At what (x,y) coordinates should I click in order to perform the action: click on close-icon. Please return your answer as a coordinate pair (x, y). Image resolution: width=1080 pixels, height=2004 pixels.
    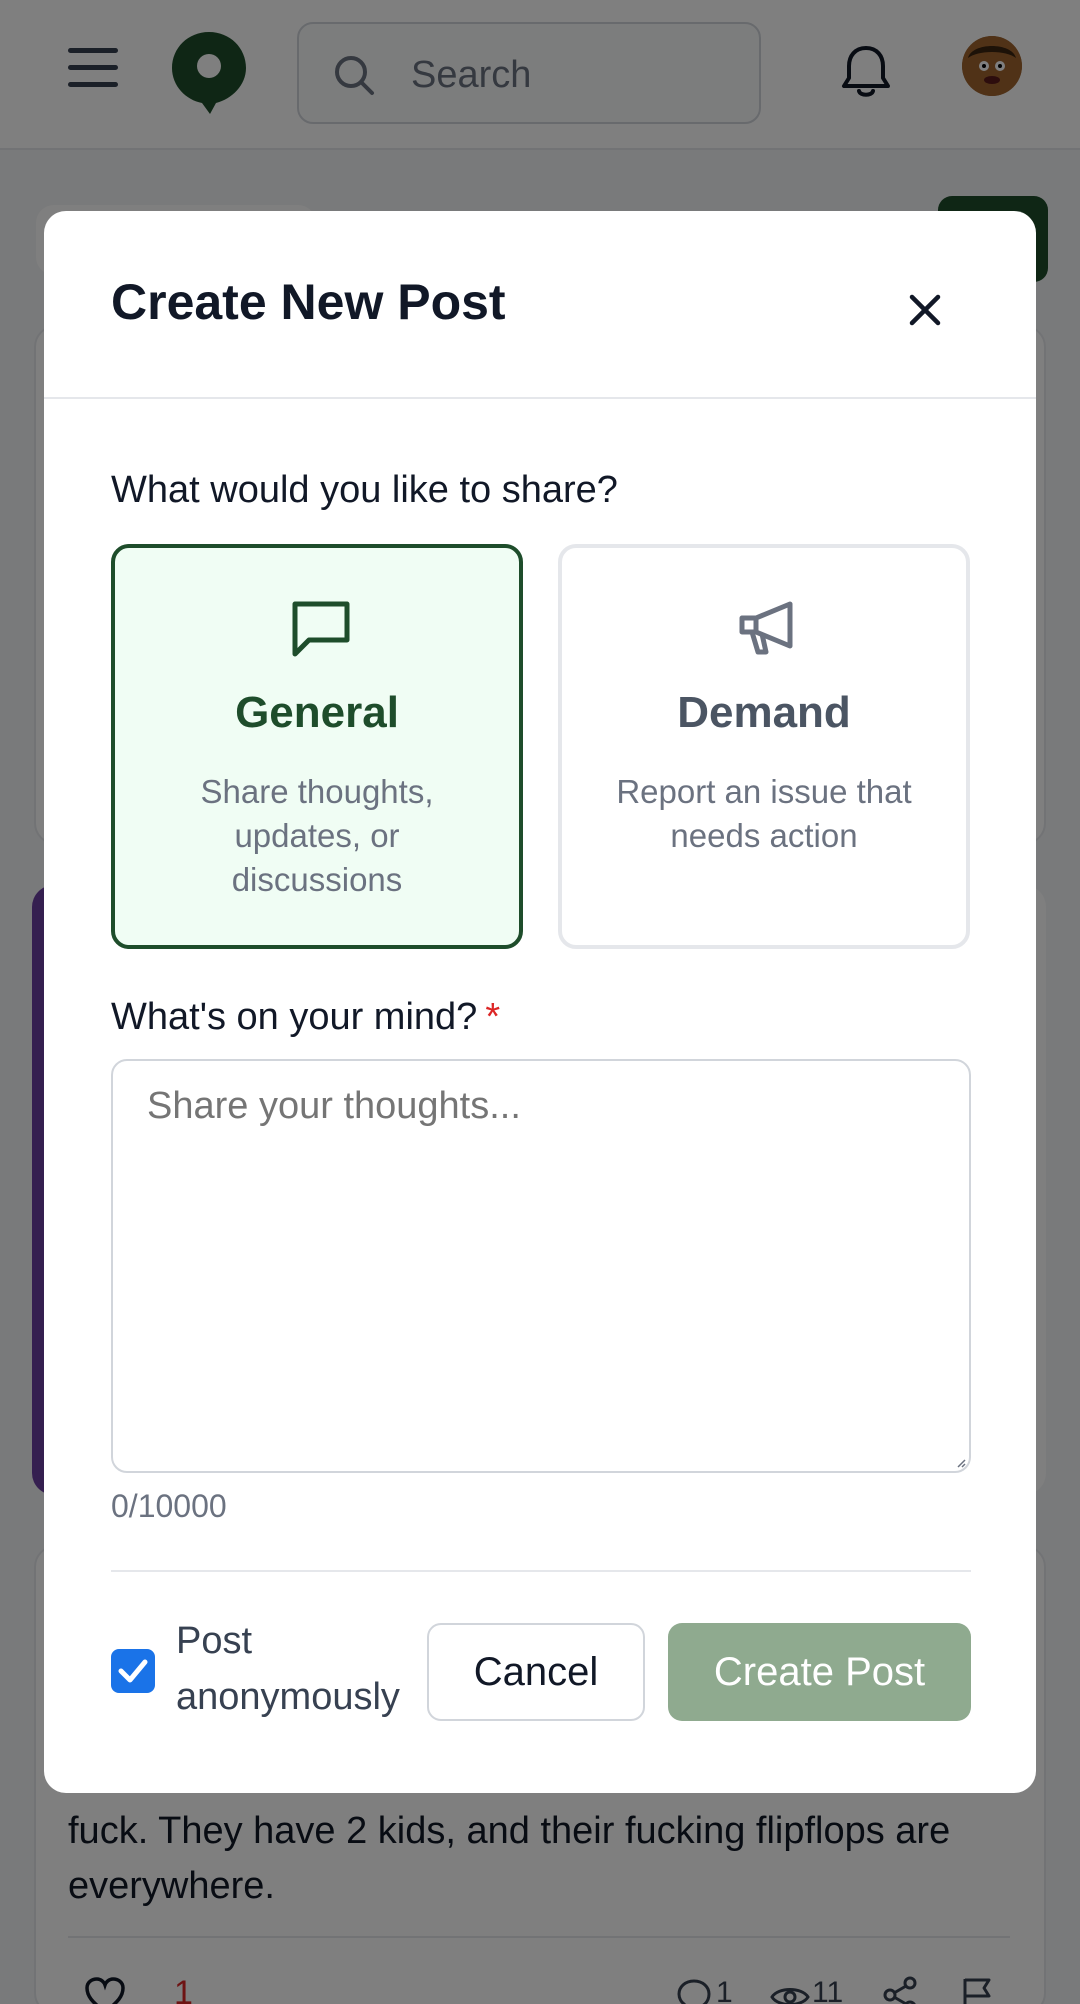
    Looking at the image, I should click on (925, 310).